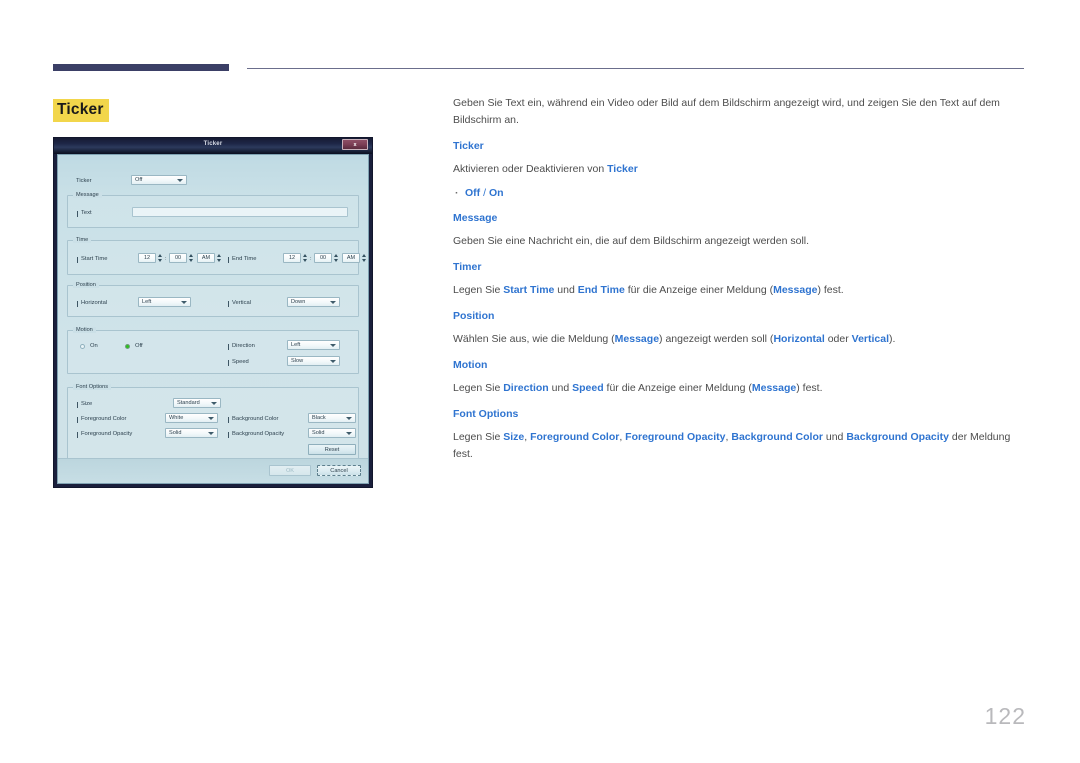  I want to click on end-ampm-input: AM, so click(351, 258).